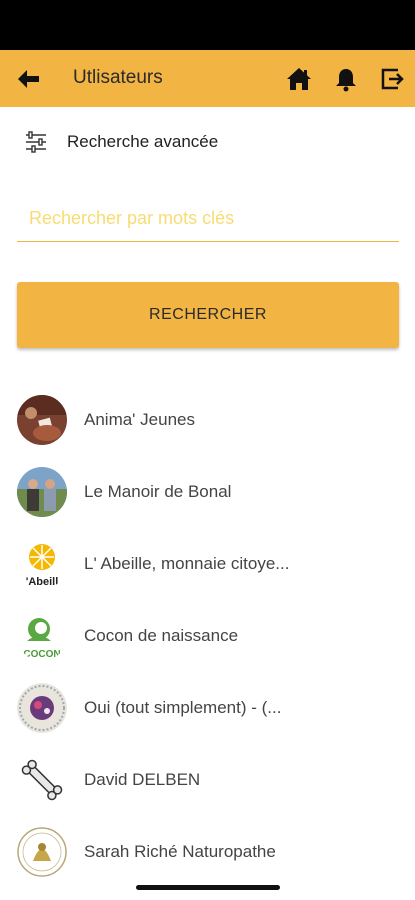 The image size is (415, 900). Describe the element at coordinates (42, 564) in the screenshot. I see `avatar: 'Abeill` at that location.